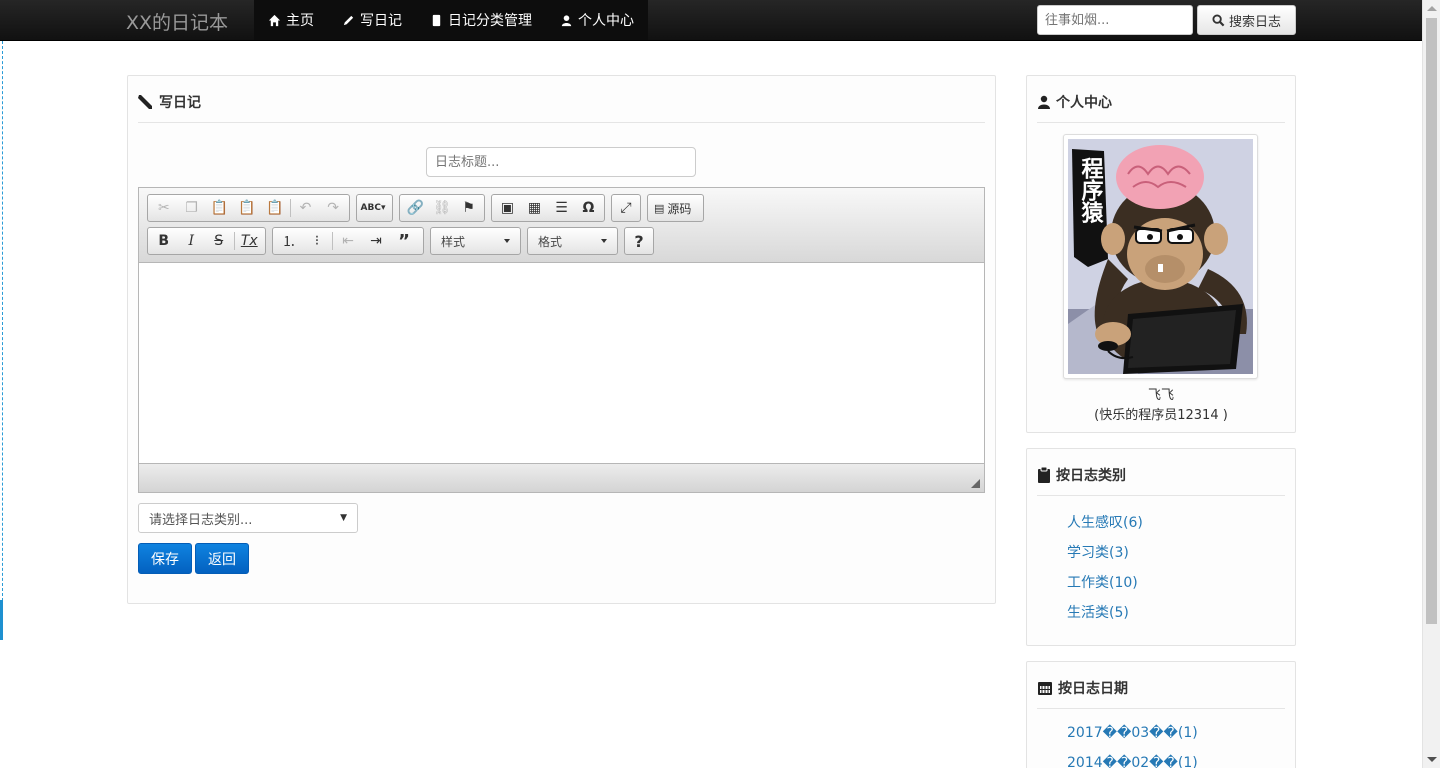 The image size is (1440, 768). What do you see at coordinates (1432, 8) in the screenshot?
I see `scroll-up-icon` at bounding box center [1432, 8].